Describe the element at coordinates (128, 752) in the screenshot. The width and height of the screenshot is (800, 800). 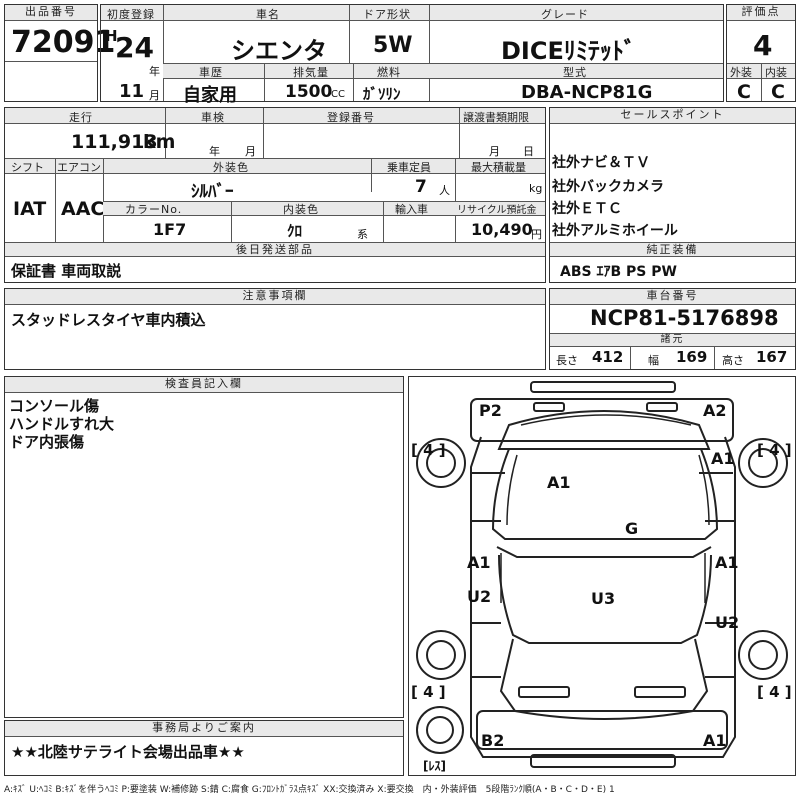
I see `office-text: ★★北陸サテライト会場出品車★★` at that location.